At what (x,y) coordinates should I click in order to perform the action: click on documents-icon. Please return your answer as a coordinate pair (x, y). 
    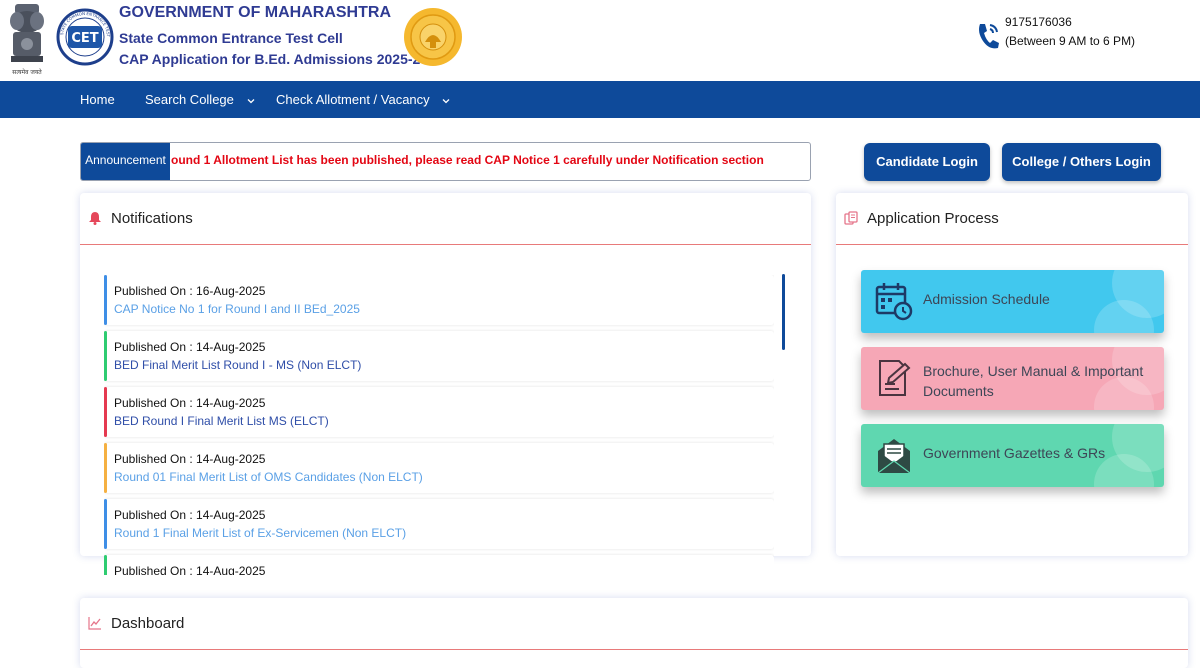
    Looking at the image, I should click on (851, 218).